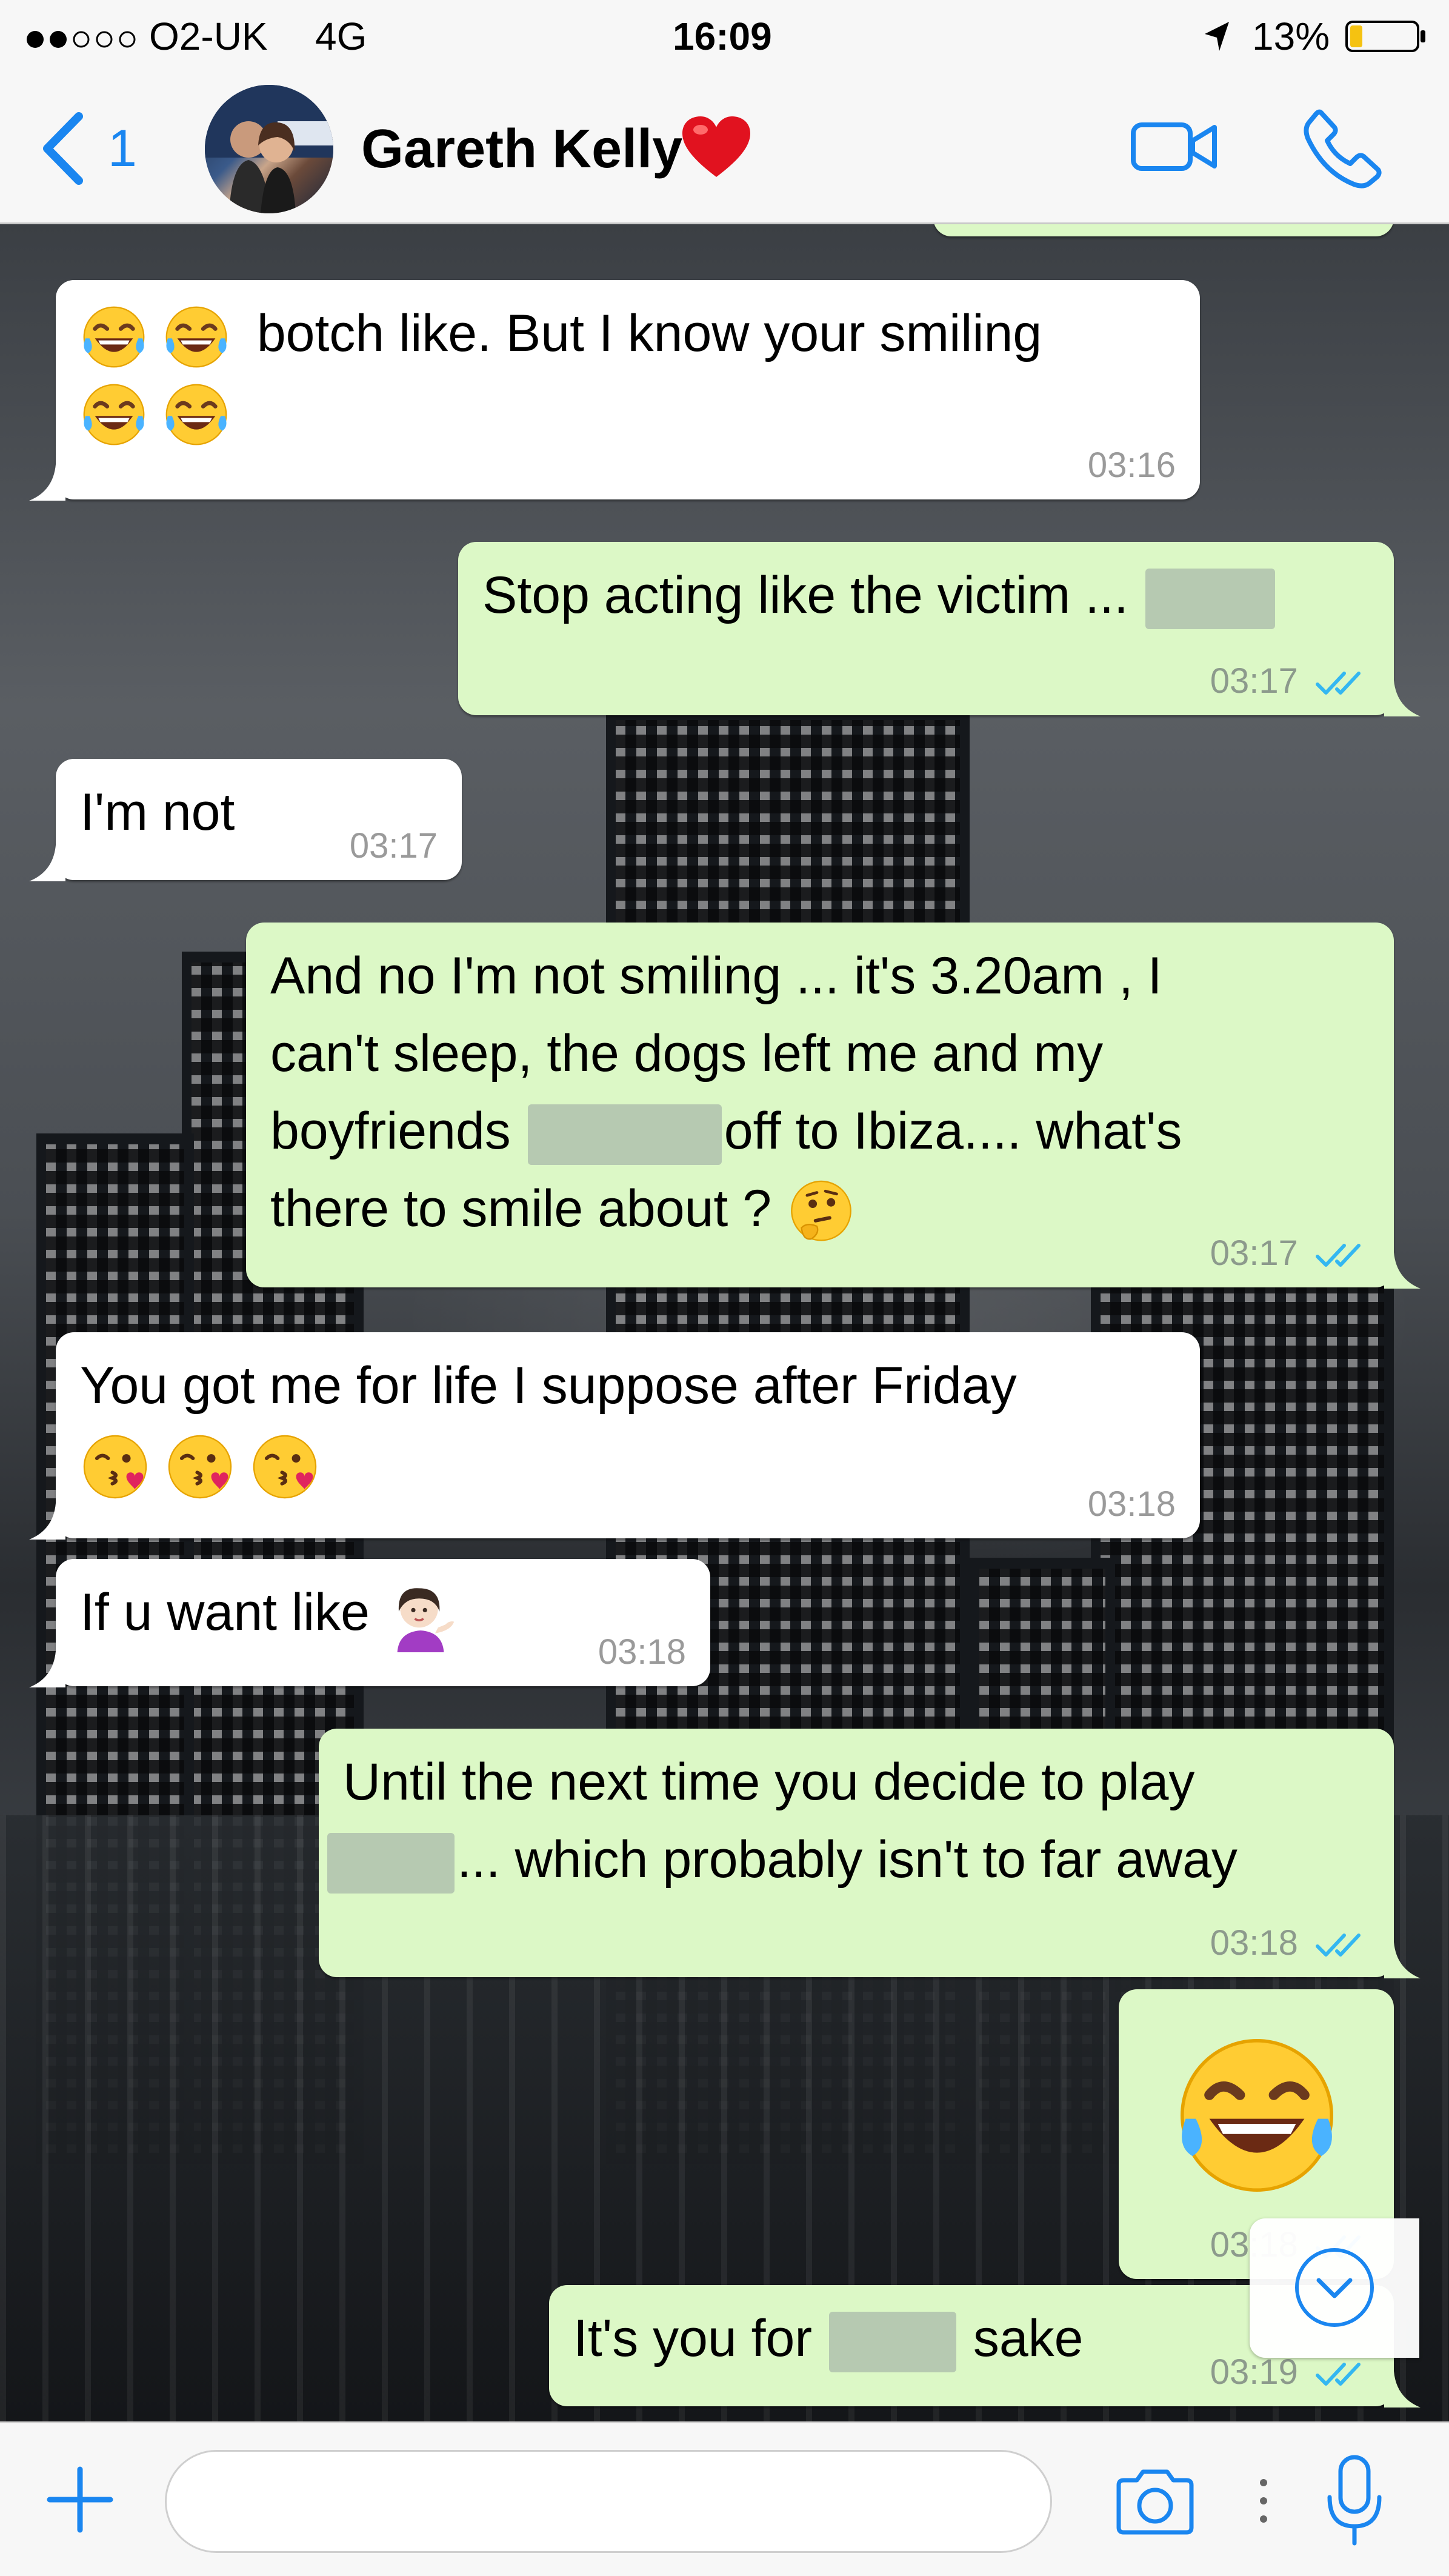 This screenshot has height=2576, width=1449. Describe the element at coordinates (1028, 2338) in the screenshot. I see `message-text: sake` at that location.